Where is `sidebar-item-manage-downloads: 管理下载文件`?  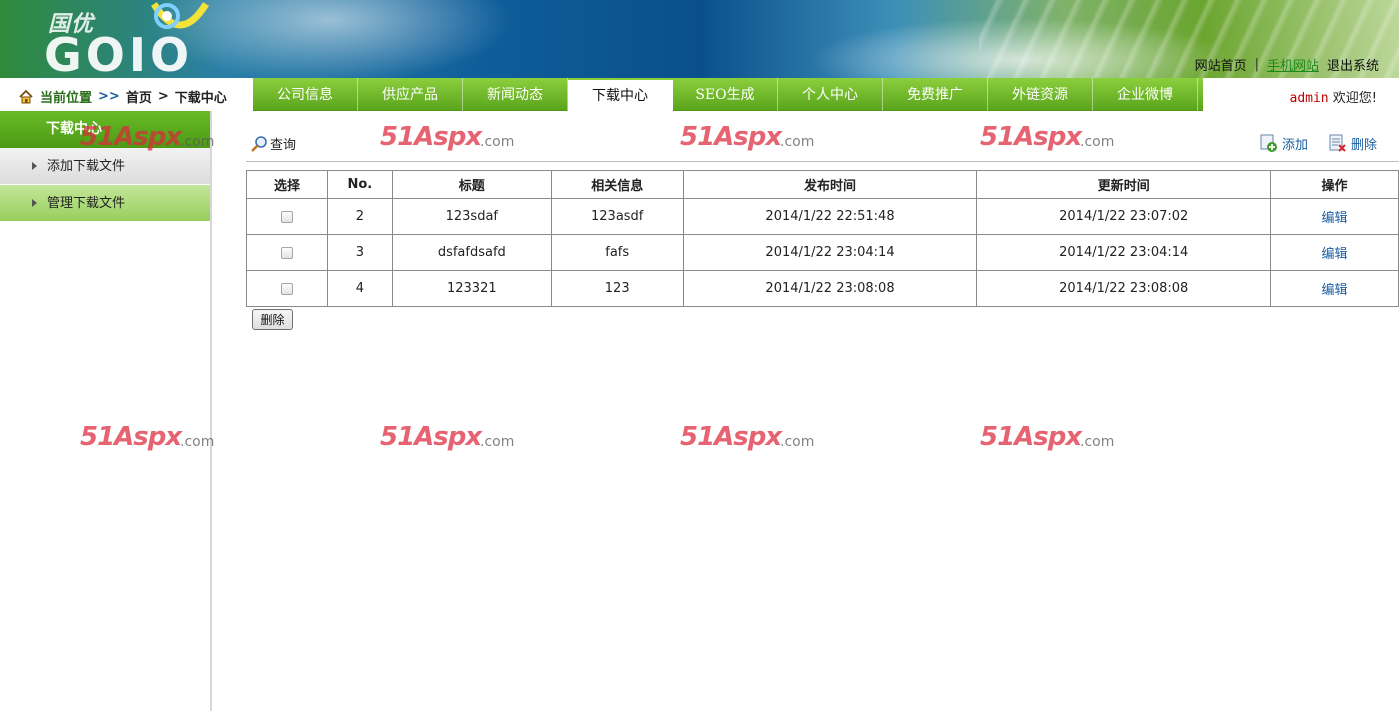 sidebar-item-manage-downloads: 管理下载文件 is located at coordinates (105, 203).